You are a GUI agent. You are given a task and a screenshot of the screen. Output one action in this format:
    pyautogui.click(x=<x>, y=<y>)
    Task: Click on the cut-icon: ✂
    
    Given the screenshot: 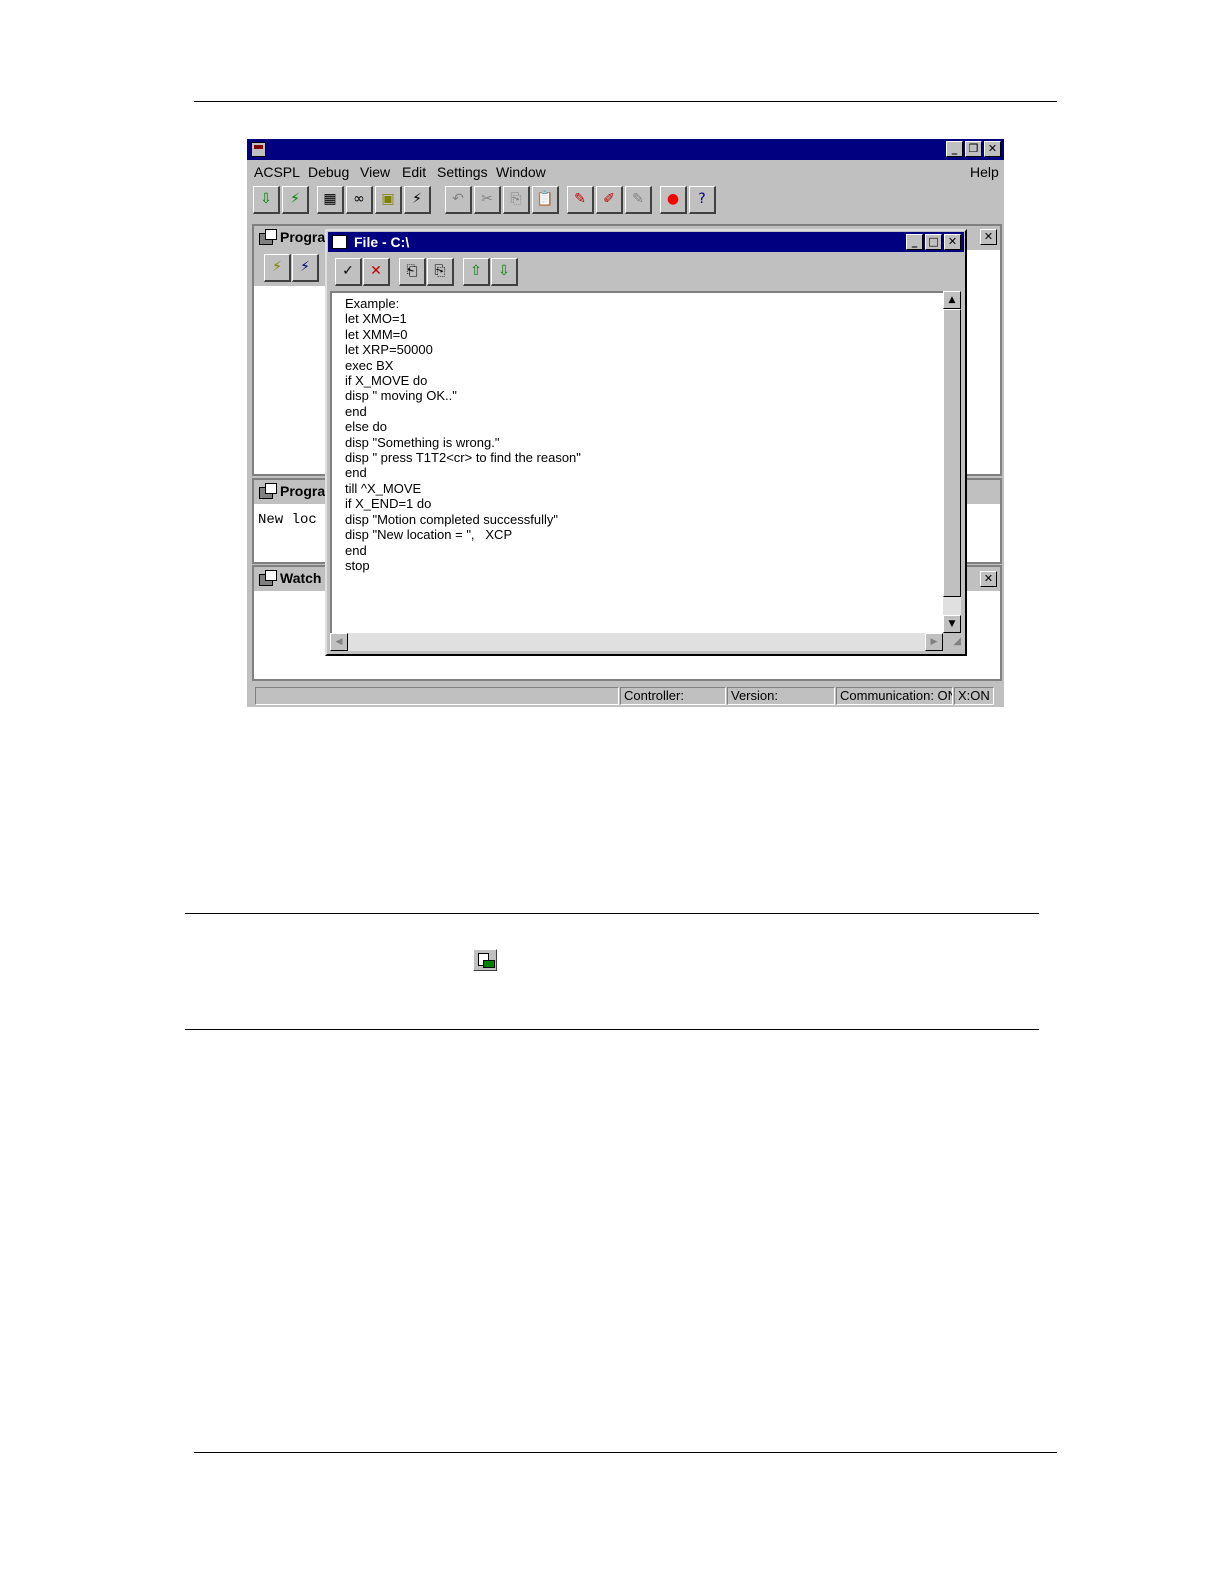 What is the action you would take?
    pyautogui.click(x=487, y=200)
    